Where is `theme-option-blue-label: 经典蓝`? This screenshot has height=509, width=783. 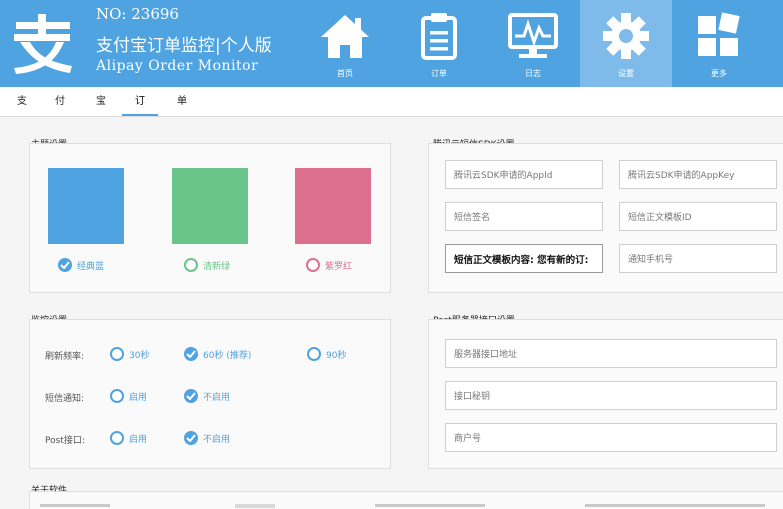
theme-option-blue-label: 经典蓝 is located at coordinates (91, 266).